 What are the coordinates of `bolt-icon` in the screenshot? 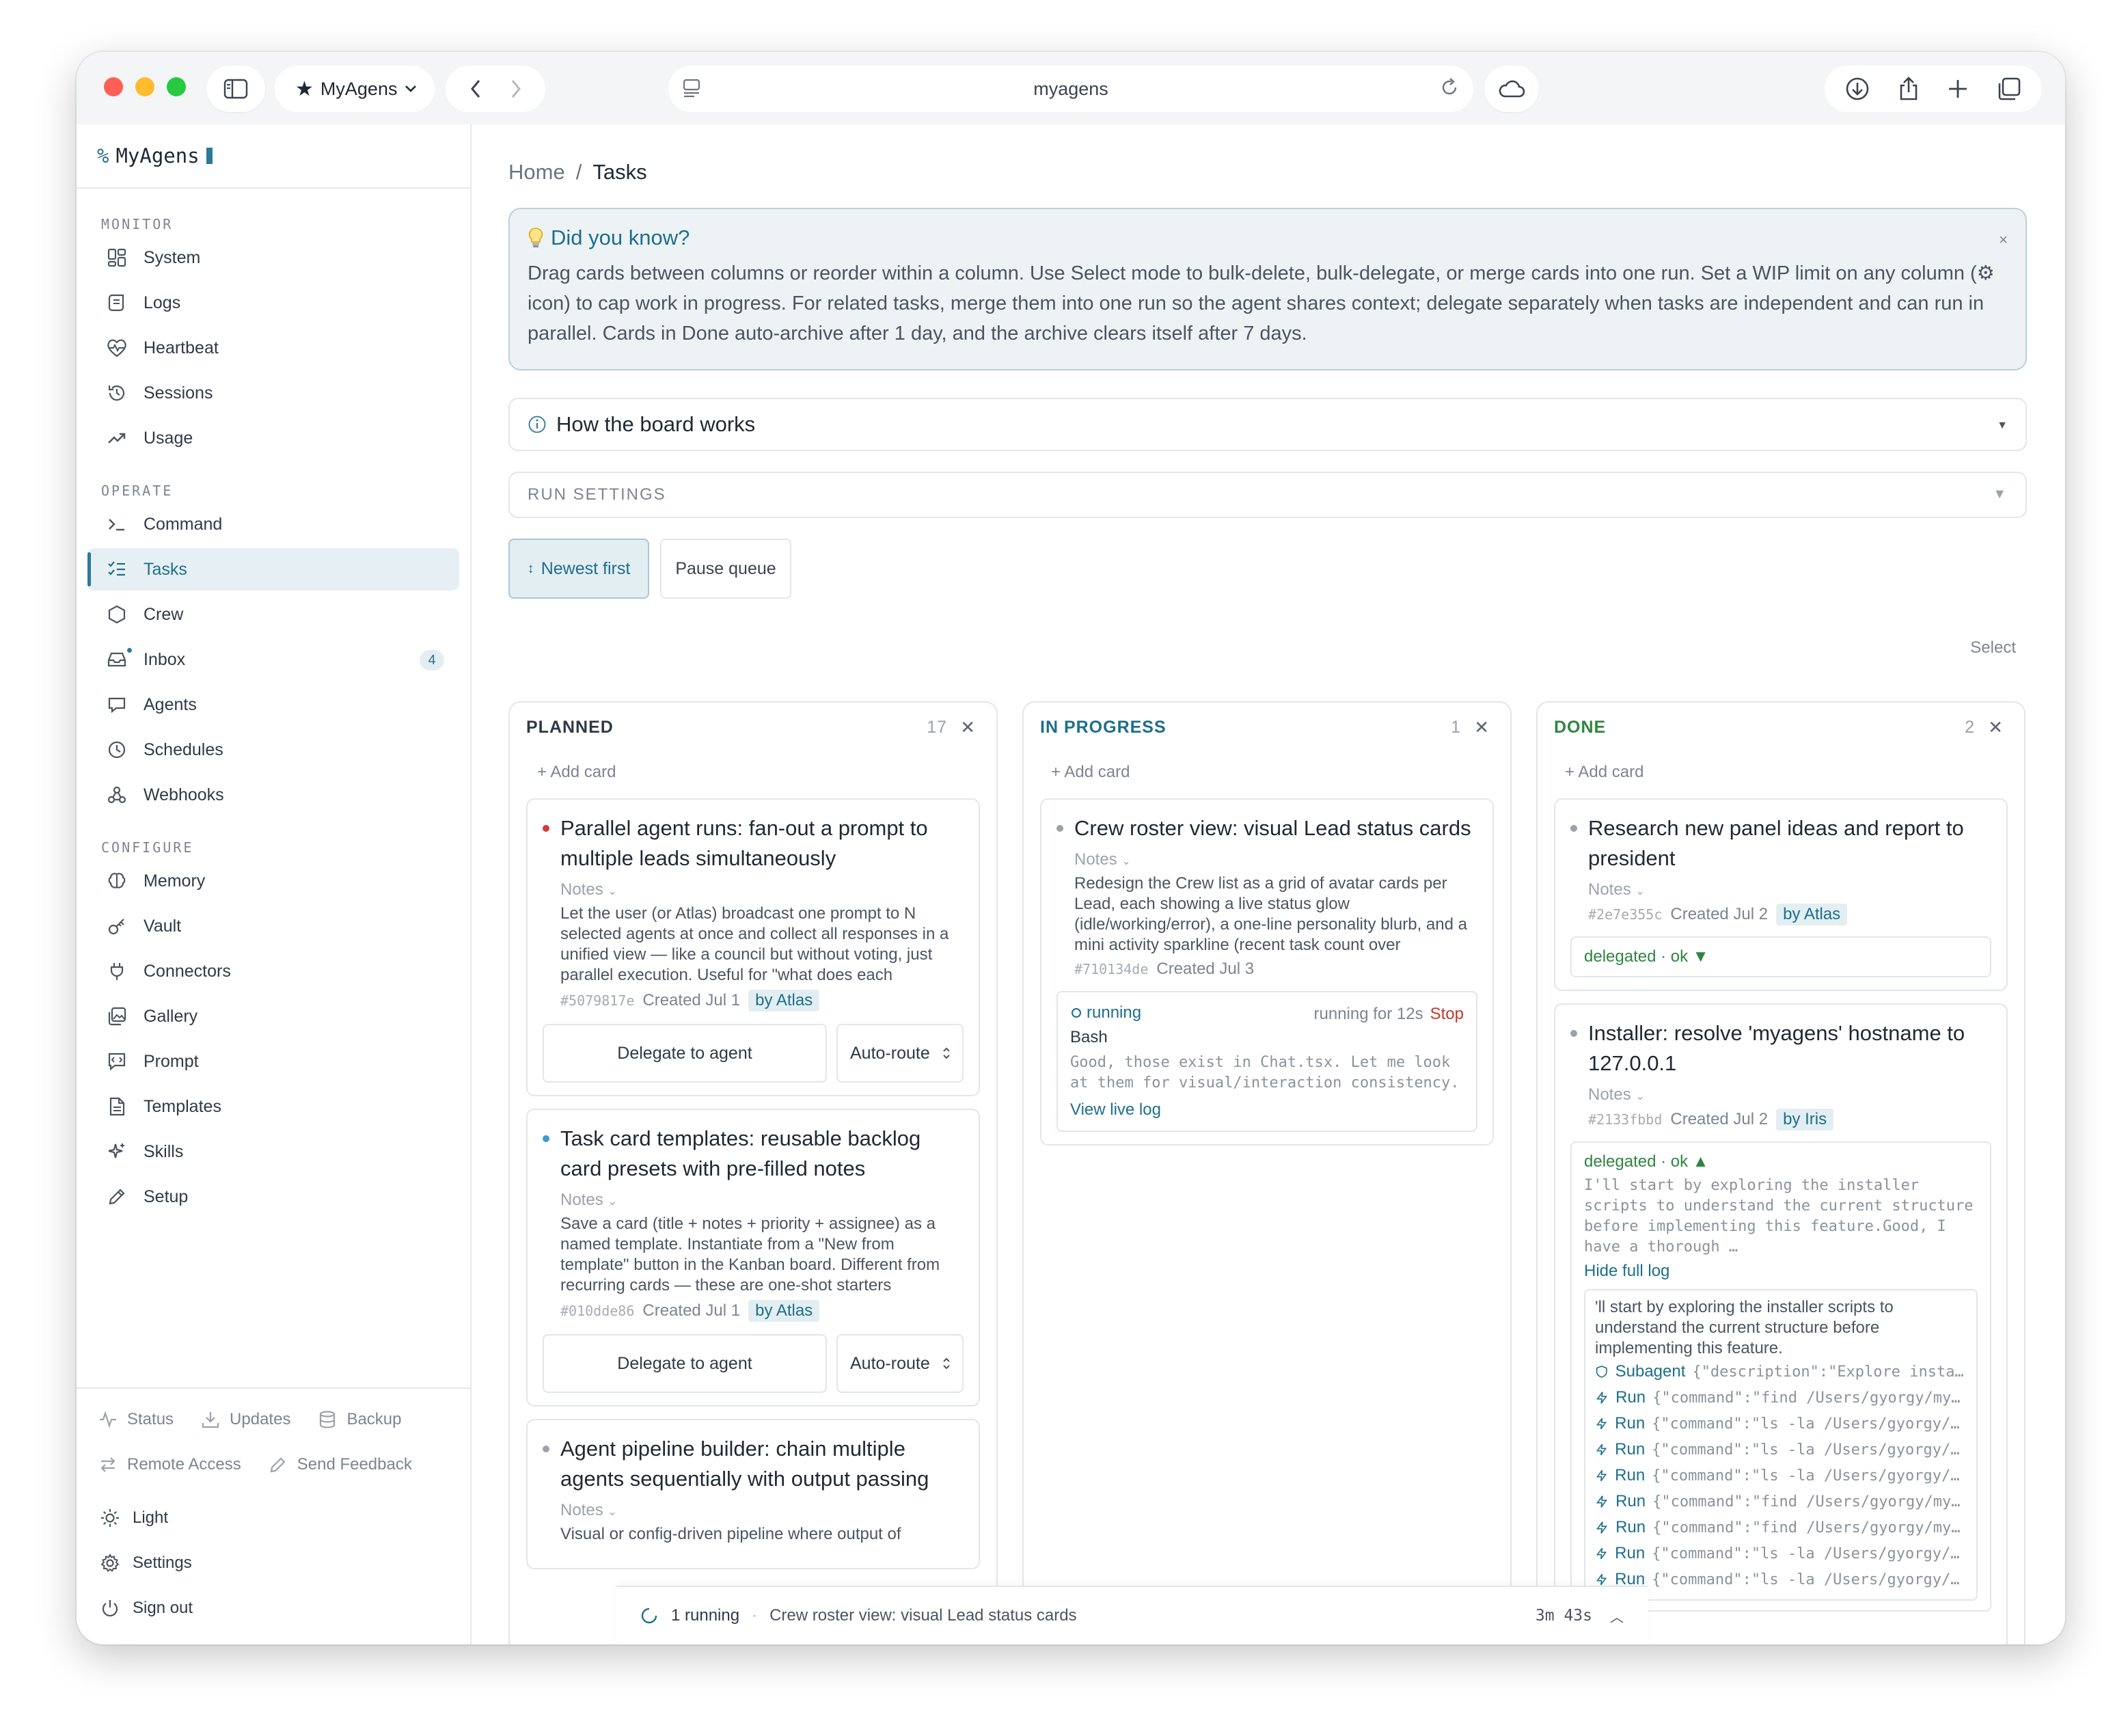 It's located at (1602, 1449).